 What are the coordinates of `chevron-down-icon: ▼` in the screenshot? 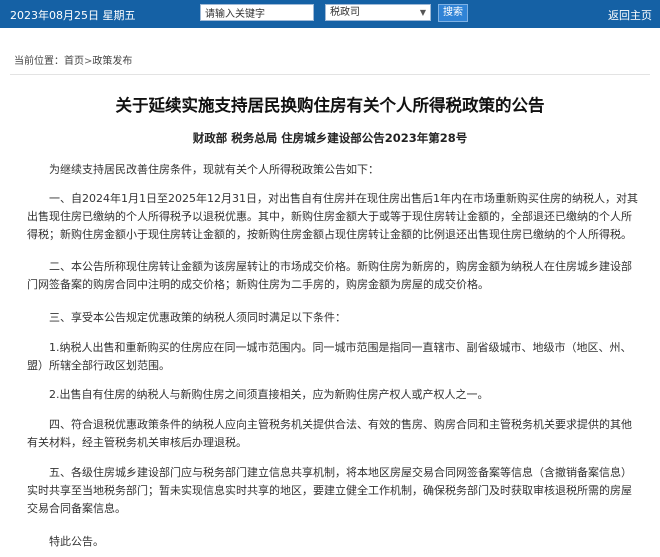 It's located at (422, 12).